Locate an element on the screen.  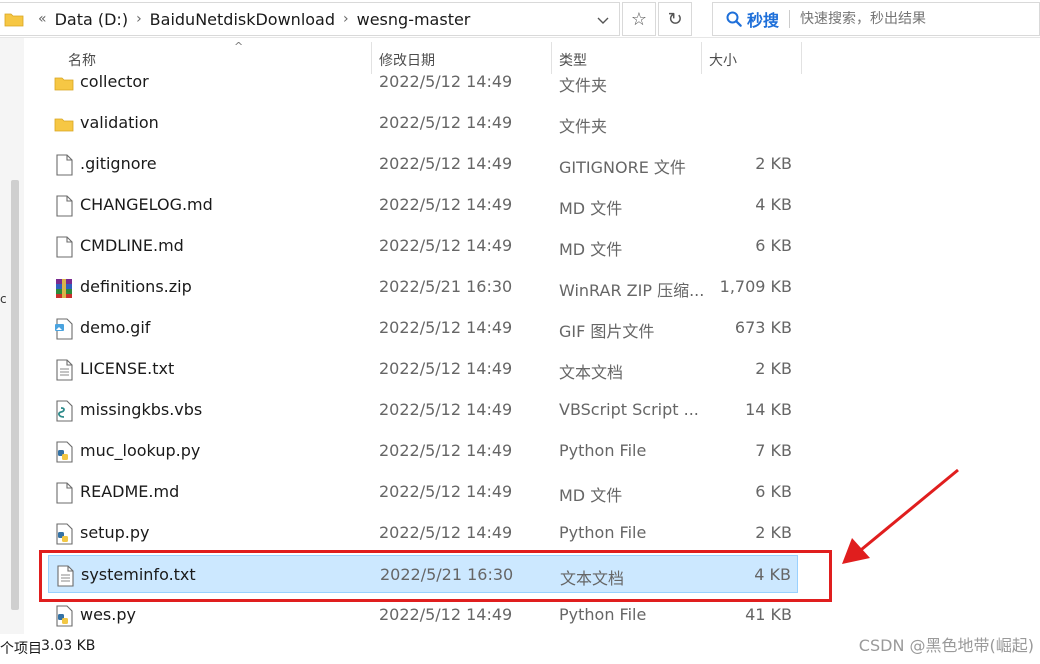
file-row: demo.gif 2022/5/12 14:49 GIF 图片文件 673 KB is located at coordinates (423, 328).